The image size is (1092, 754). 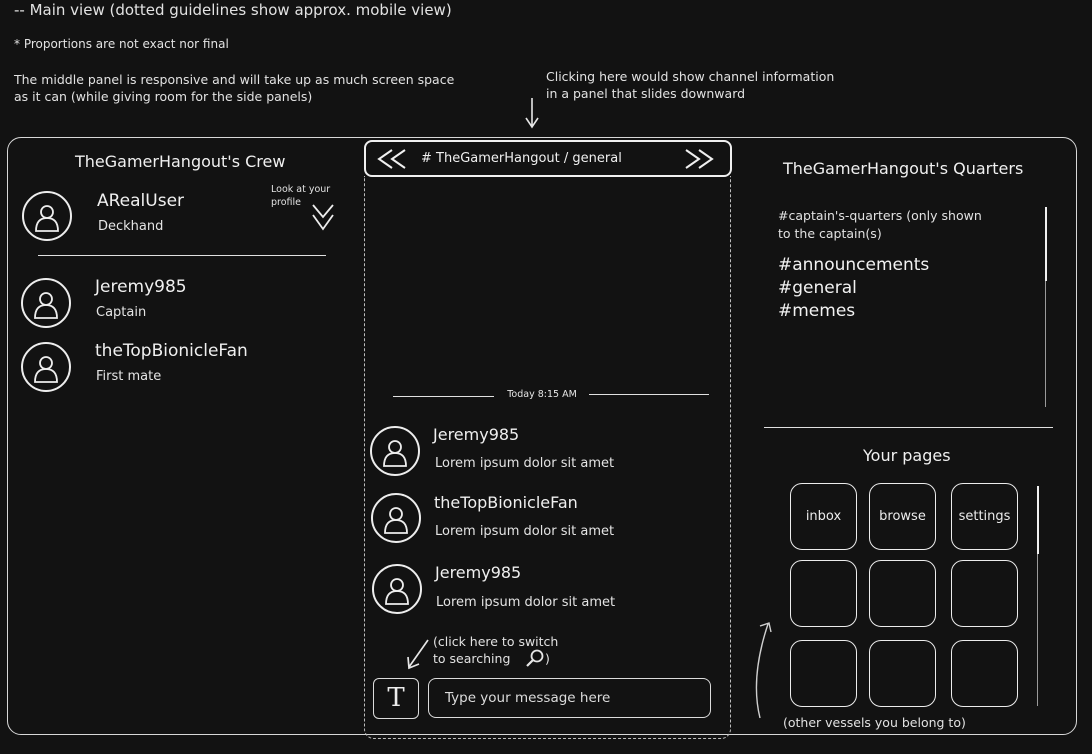 What do you see at coordinates (823, 516) in the screenshot?
I see `page-tile-inbox: inbox` at bounding box center [823, 516].